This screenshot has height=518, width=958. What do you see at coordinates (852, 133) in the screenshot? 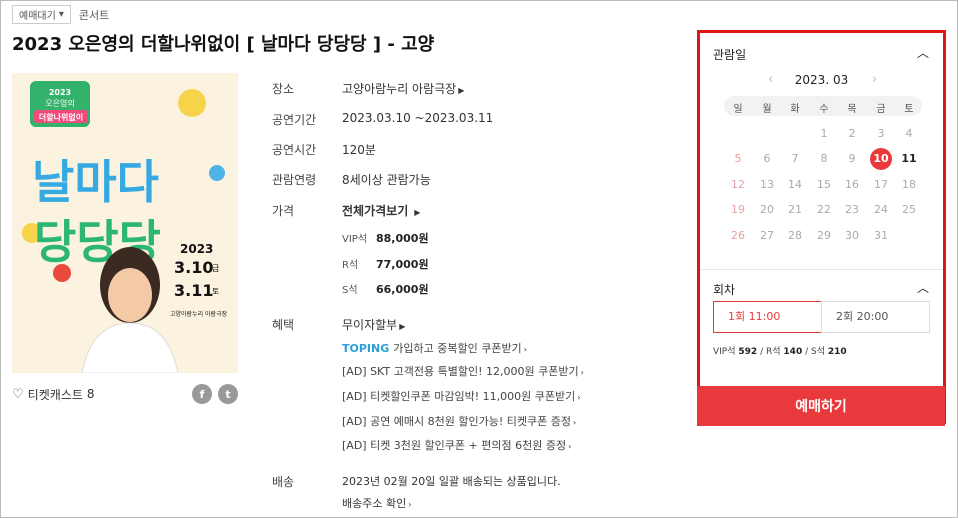
I see `calendar-day: 2` at bounding box center [852, 133].